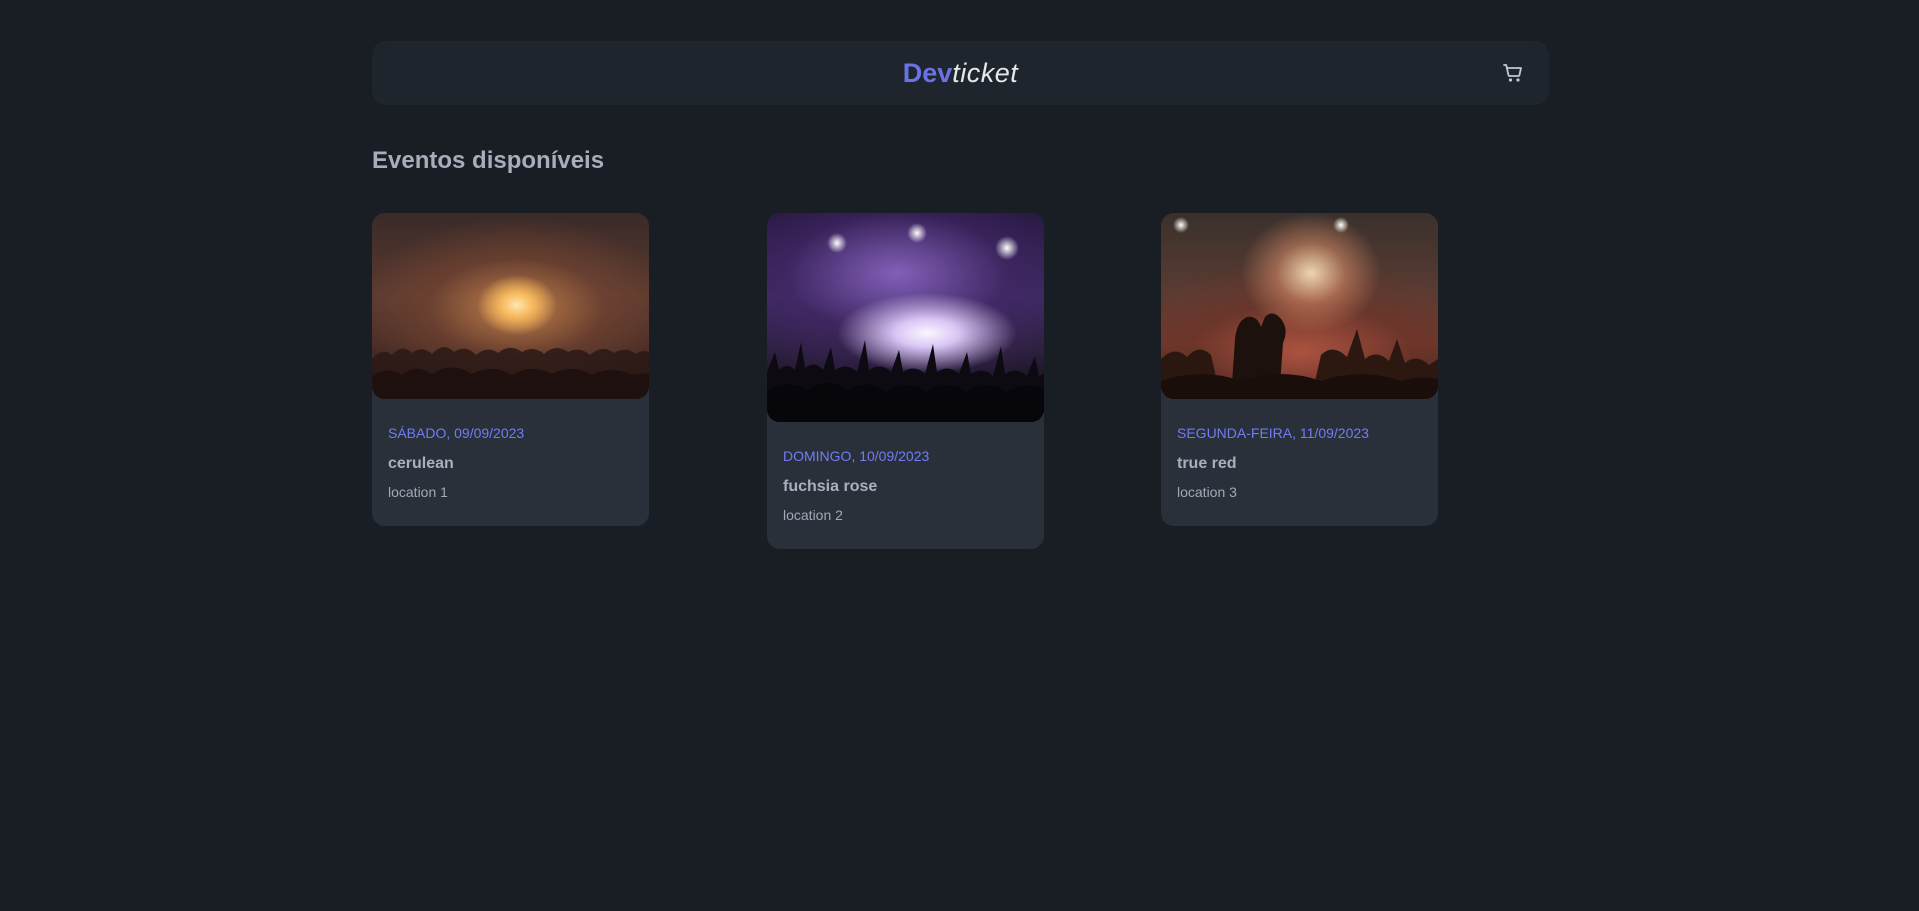  I want to click on event-card-body: SÁBADO, 09/09/2023 cerulean location 1, so click(510, 462).